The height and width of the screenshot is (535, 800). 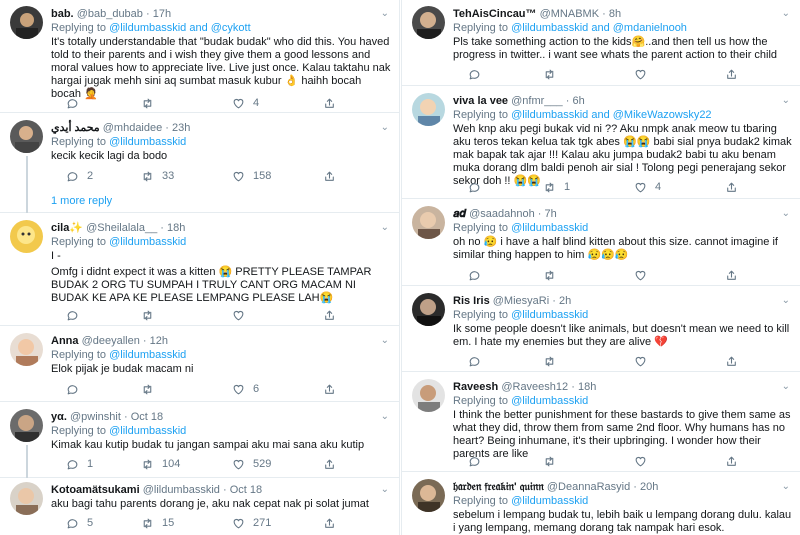 What do you see at coordinates (588, 487) in the screenshot?
I see `user-handle: @DeannaRasyid` at bounding box center [588, 487].